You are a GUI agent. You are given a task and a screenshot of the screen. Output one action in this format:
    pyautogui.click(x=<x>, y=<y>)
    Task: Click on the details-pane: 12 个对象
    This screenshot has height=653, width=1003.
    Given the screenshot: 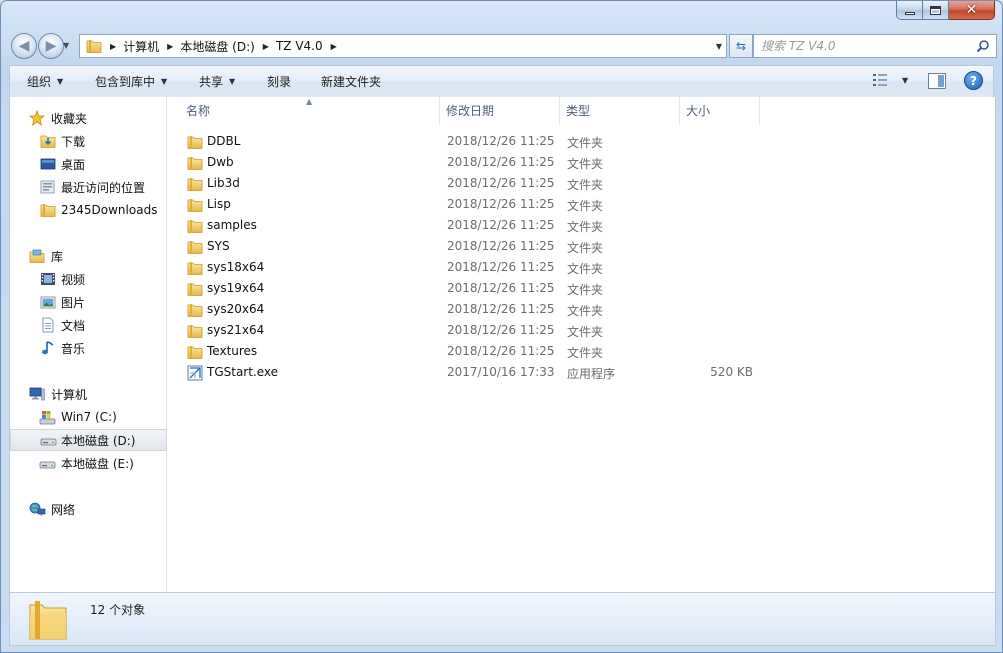 What is the action you would take?
    pyautogui.click(x=502, y=619)
    